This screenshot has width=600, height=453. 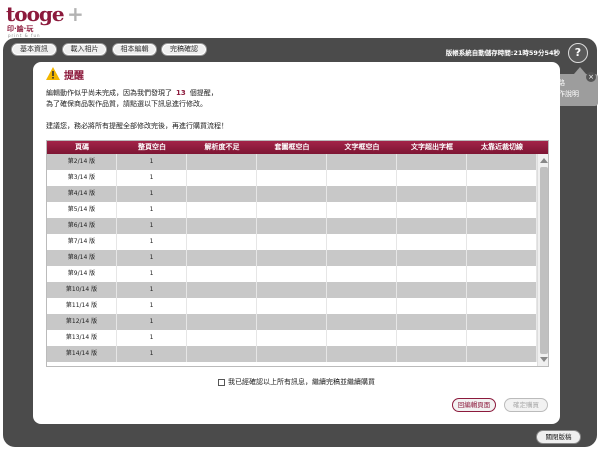 What do you see at coordinates (526, 405) in the screenshot?
I see `confirm-purchase-button: 確定購買` at bounding box center [526, 405].